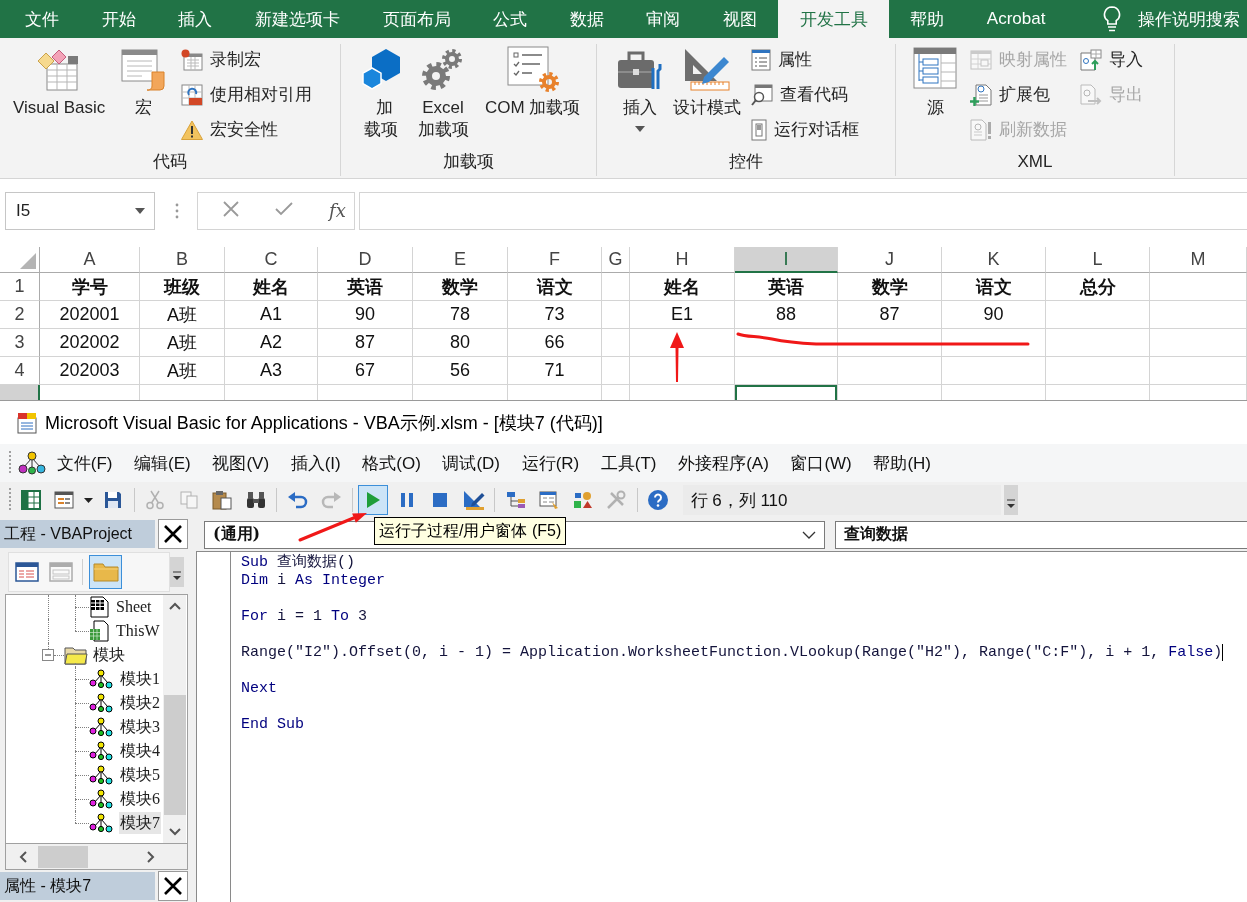 The height and width of the screenshot is (902, 1247). Describe the element at coordinates (162, 463) in the screenshot. I see `menu-item: 编辑(E)` at that location.